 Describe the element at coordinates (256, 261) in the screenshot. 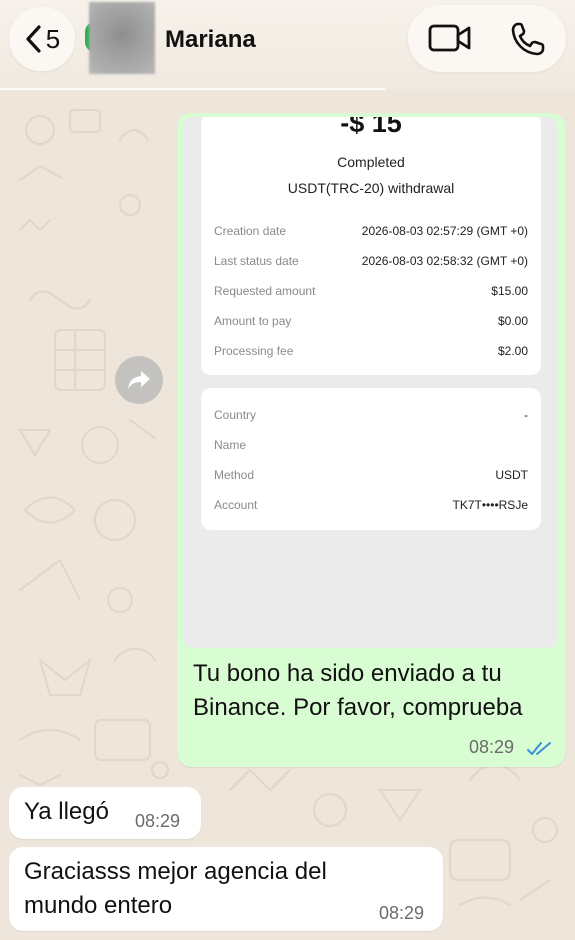

I see `detail-label: Last status date` at that location.